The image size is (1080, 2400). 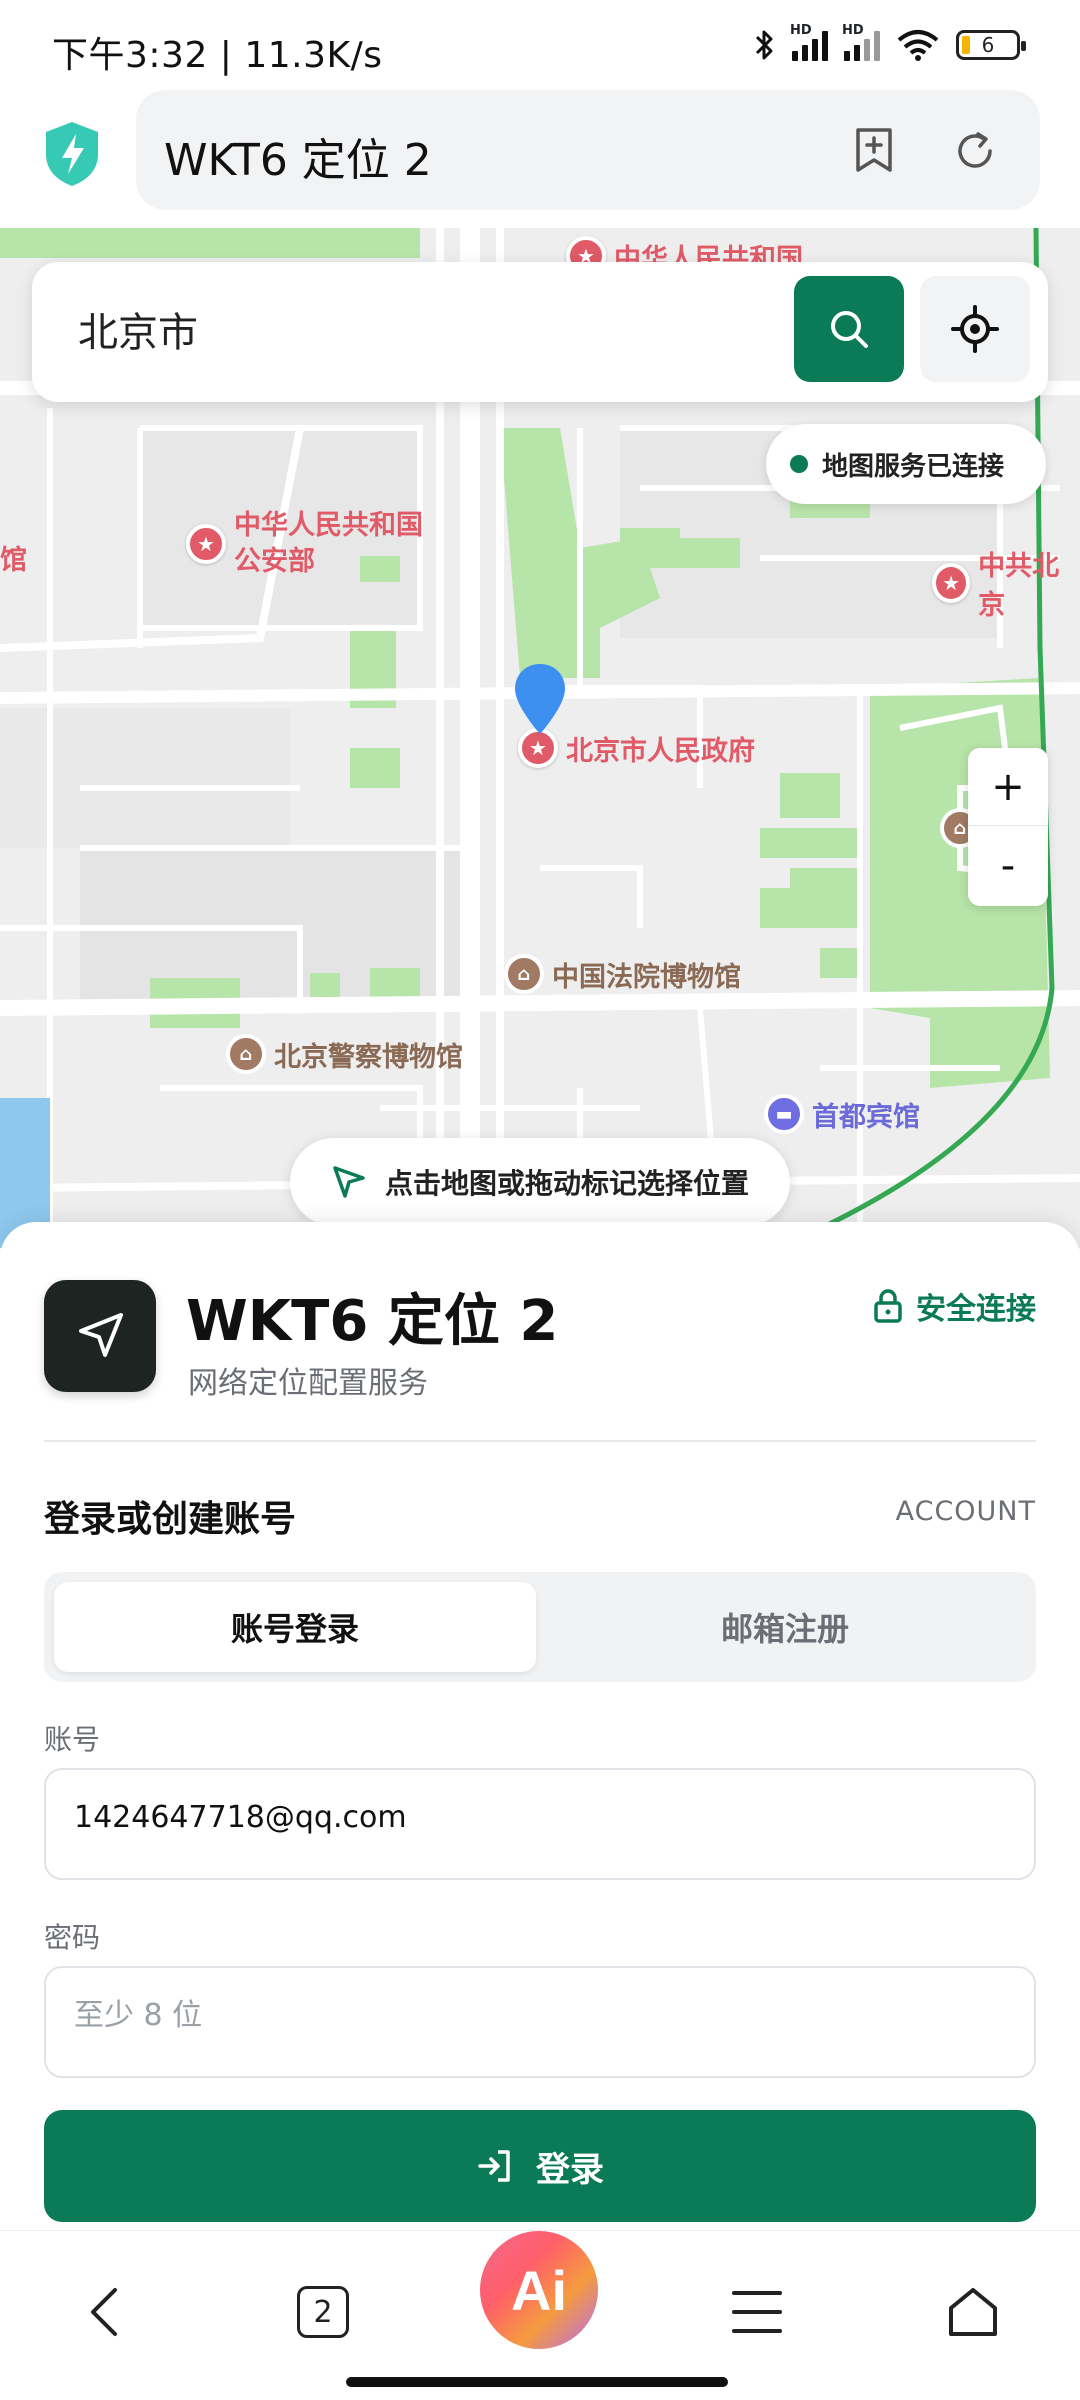 What do you see at coordinates (866, 1117) in the screenshot?
I see `poi-label: 首都宾馆` at bounding box center [866, 1117].